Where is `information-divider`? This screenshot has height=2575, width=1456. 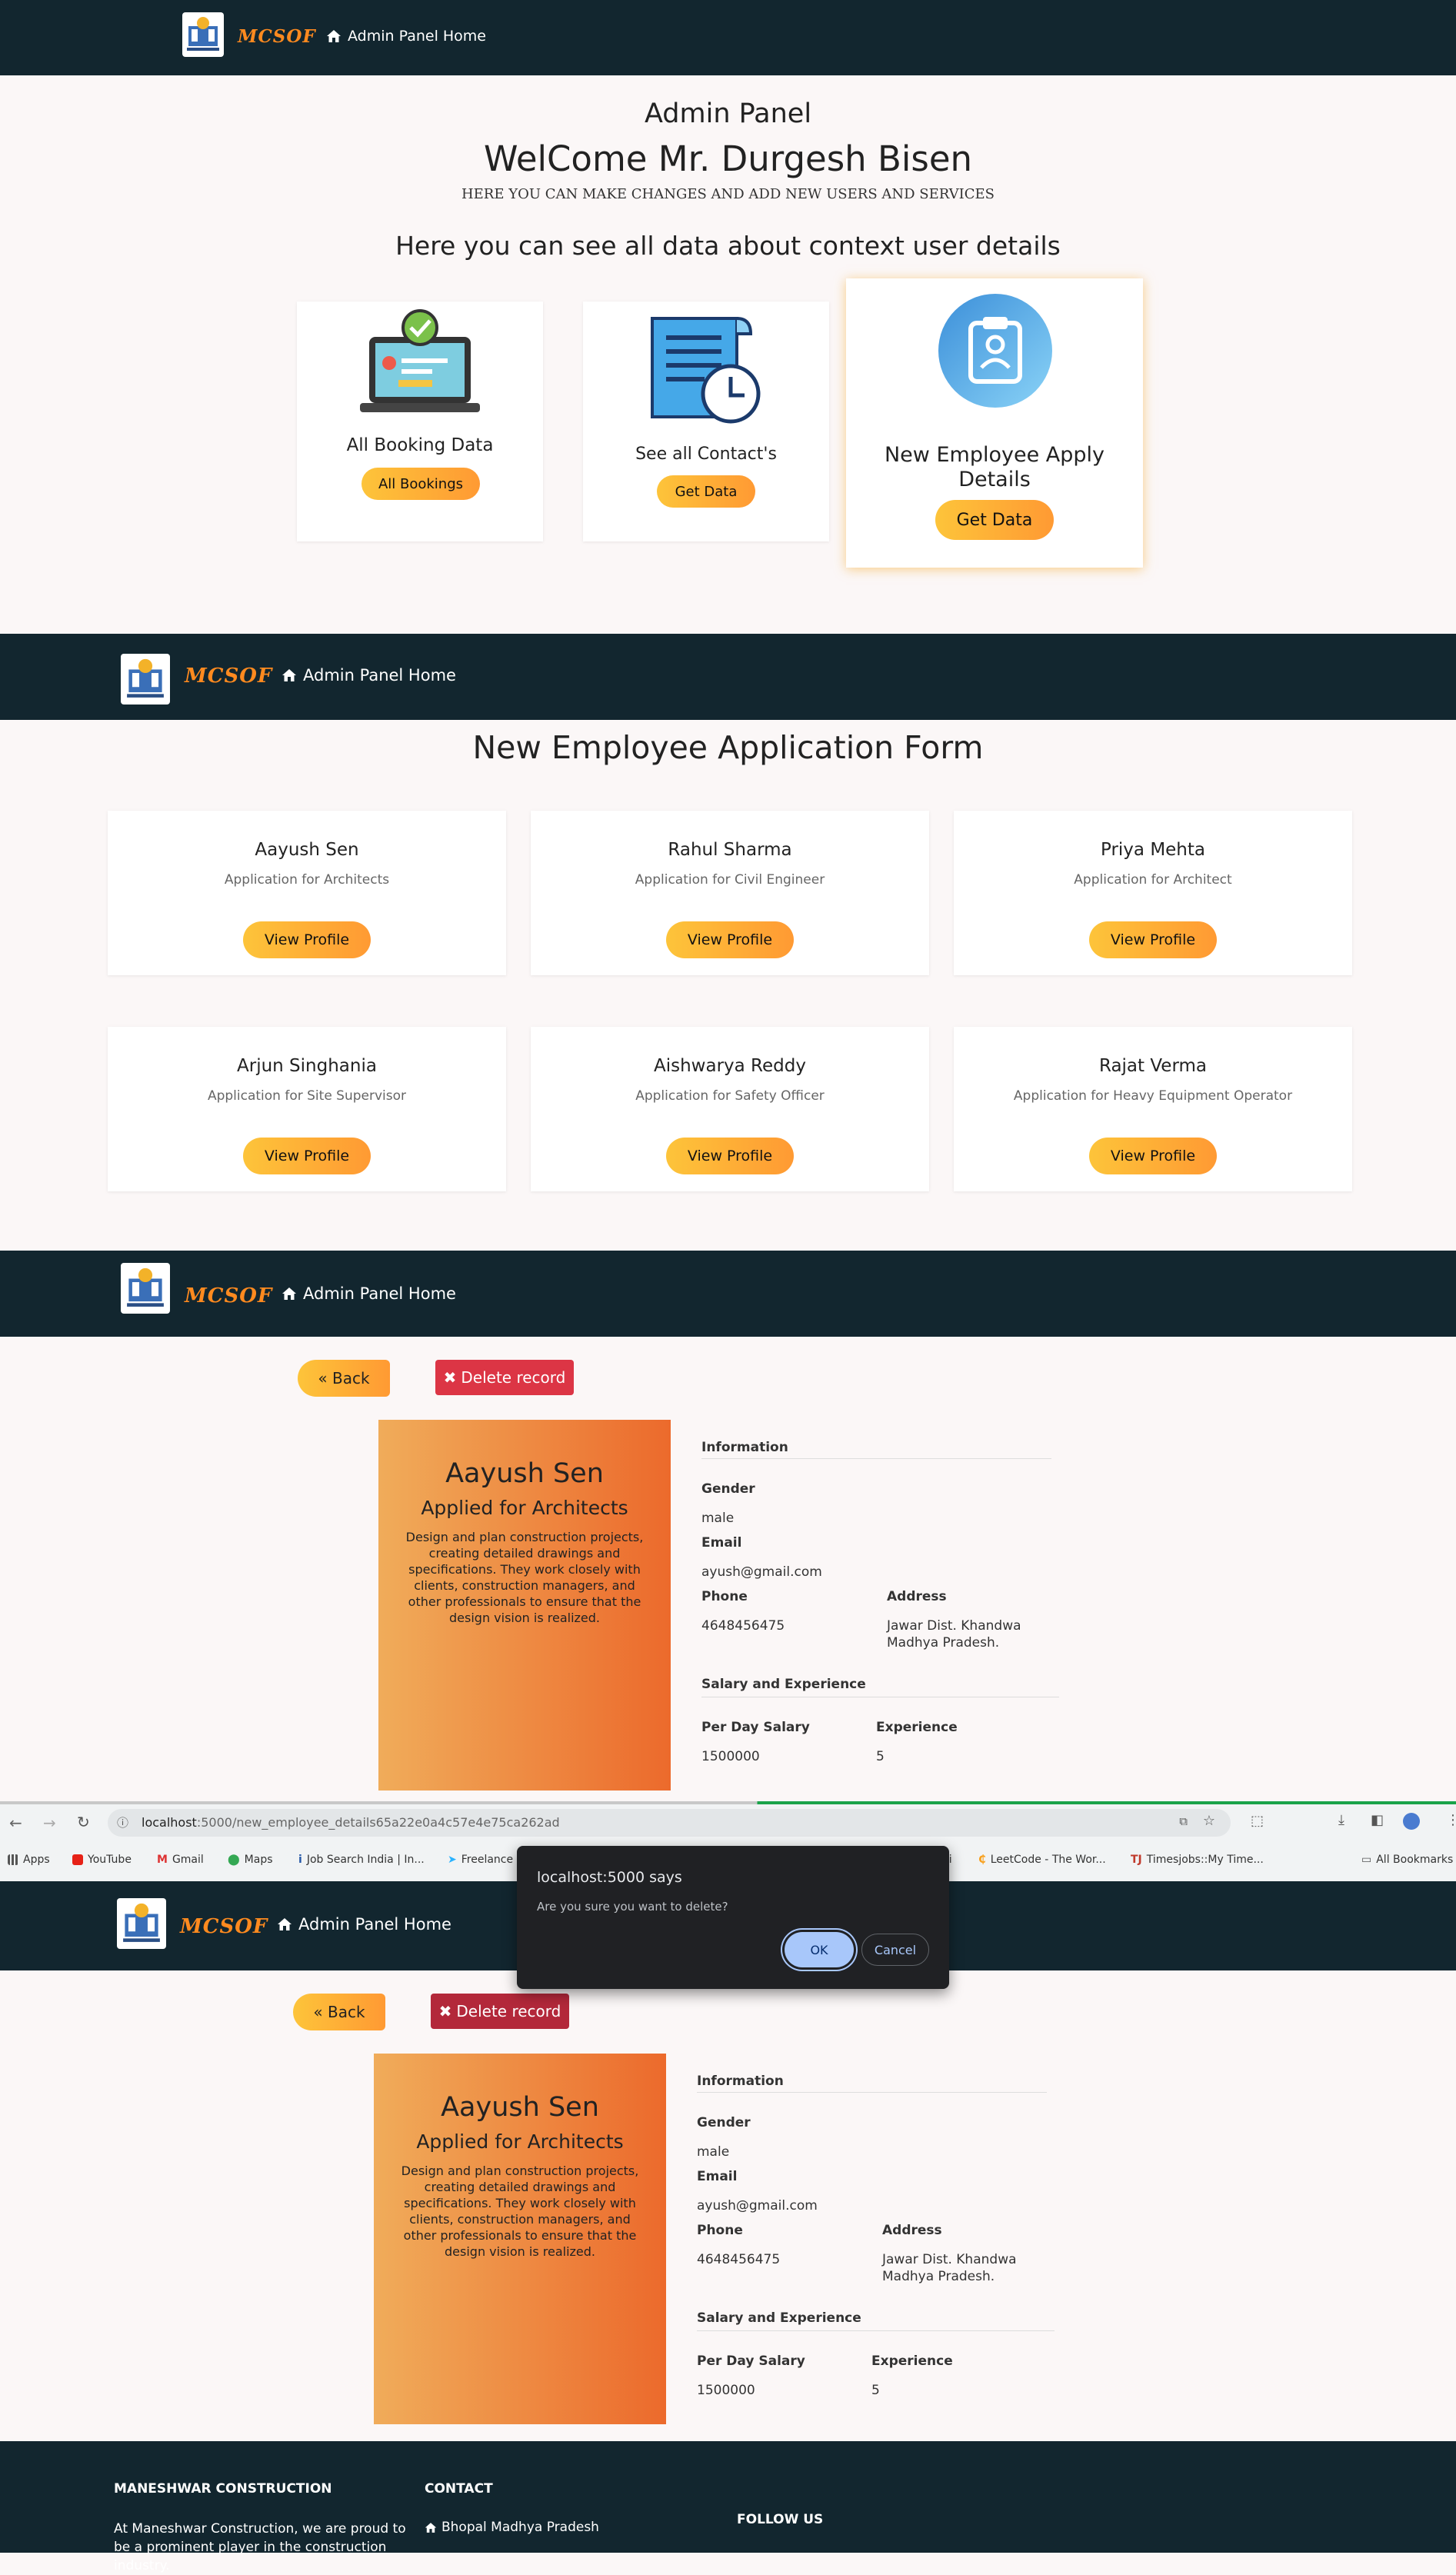 information-divider is located at coordinates (872, 2092).